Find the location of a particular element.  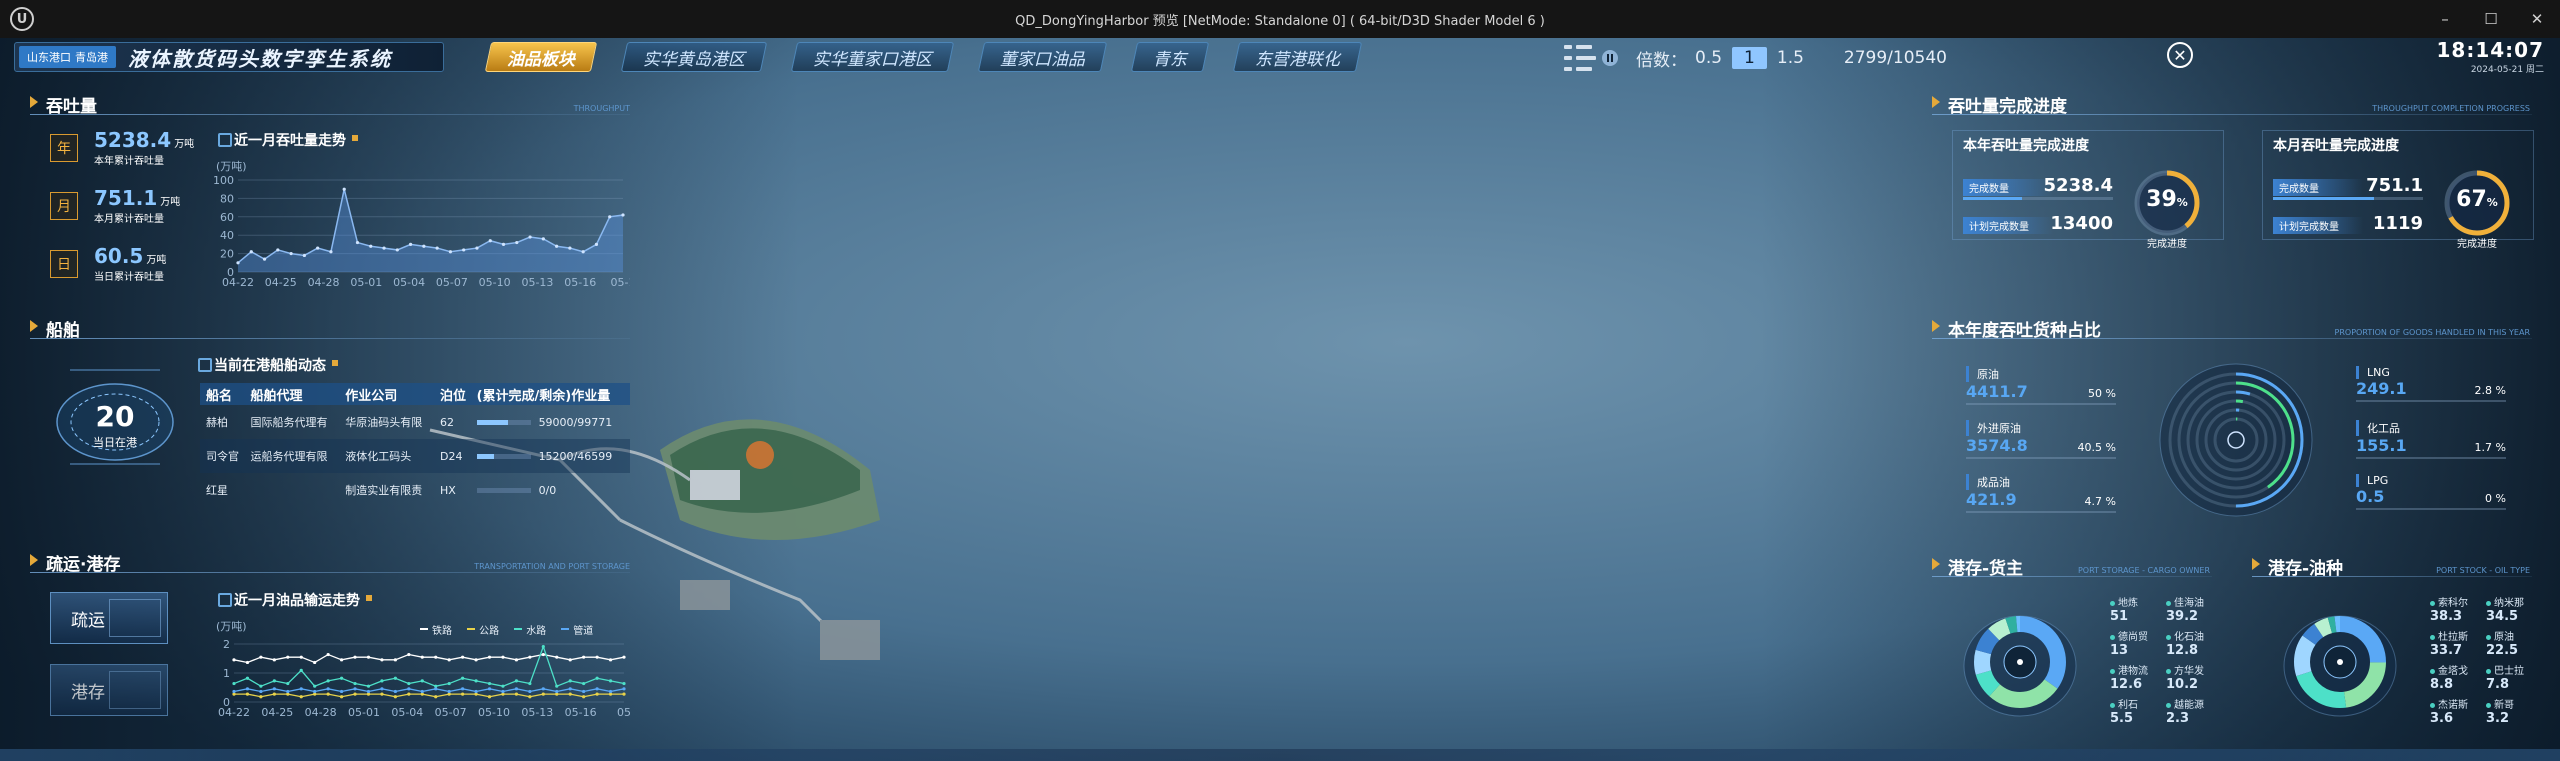

cell-company: 华原油码头有限 is located at coordinates (384, 422).